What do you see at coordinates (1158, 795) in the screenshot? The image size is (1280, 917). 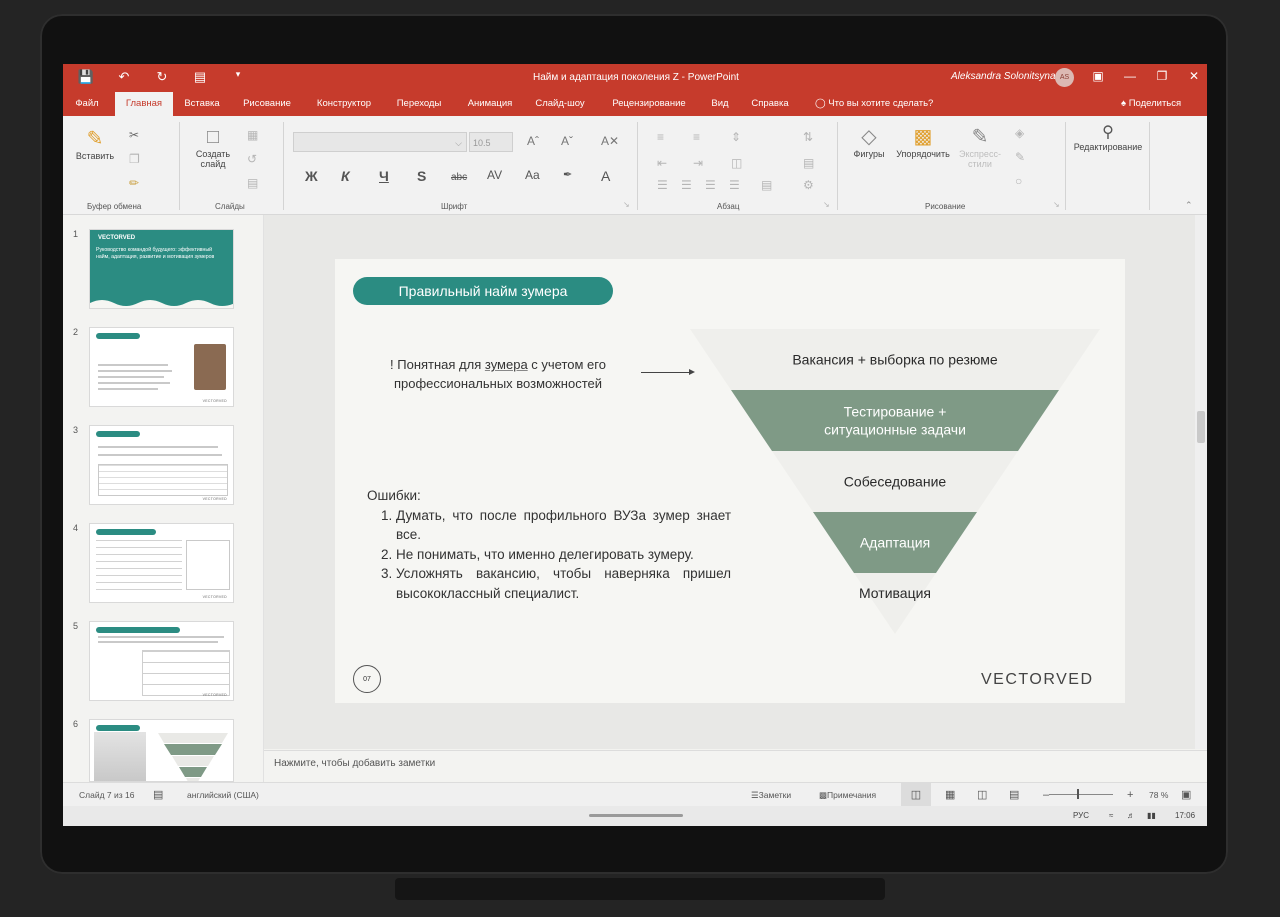 I see `zoom-level: 78 %` at bounding box center [1158, 795].